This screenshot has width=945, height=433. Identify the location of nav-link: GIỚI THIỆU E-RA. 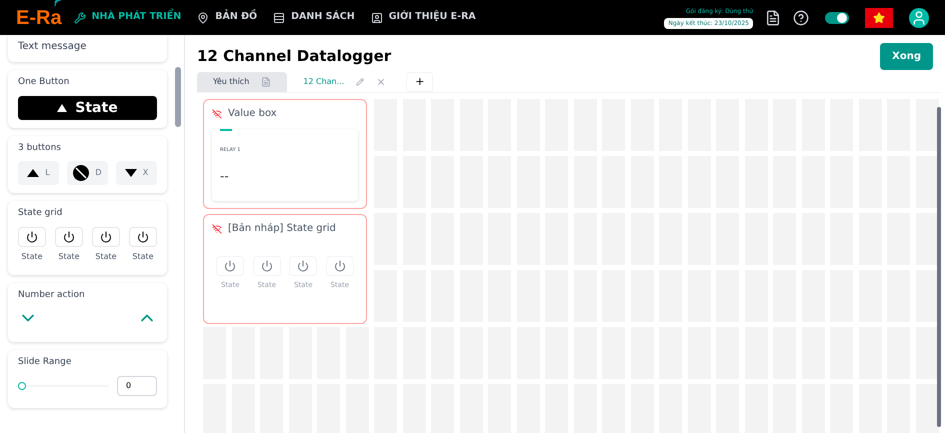
(423, 17).